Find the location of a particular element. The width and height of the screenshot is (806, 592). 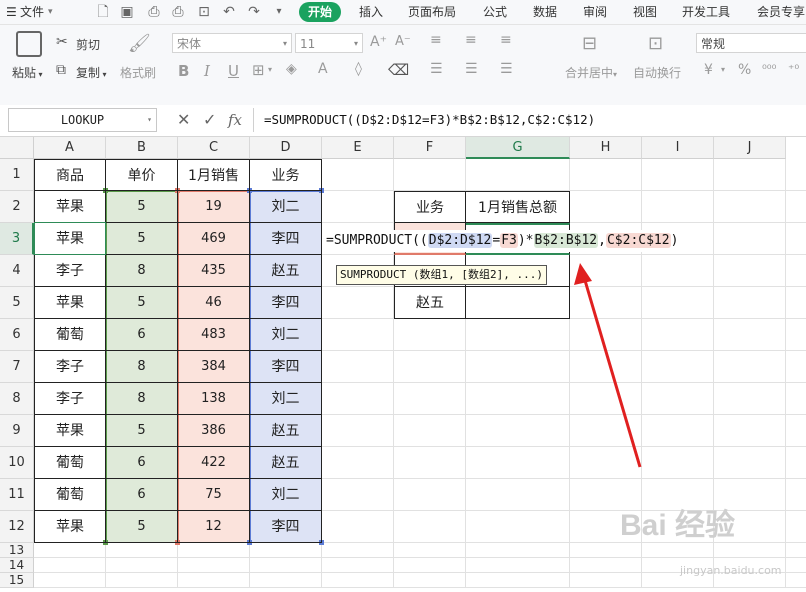

format-painter-button: 格式刷 is located at coordinates (138, 72).